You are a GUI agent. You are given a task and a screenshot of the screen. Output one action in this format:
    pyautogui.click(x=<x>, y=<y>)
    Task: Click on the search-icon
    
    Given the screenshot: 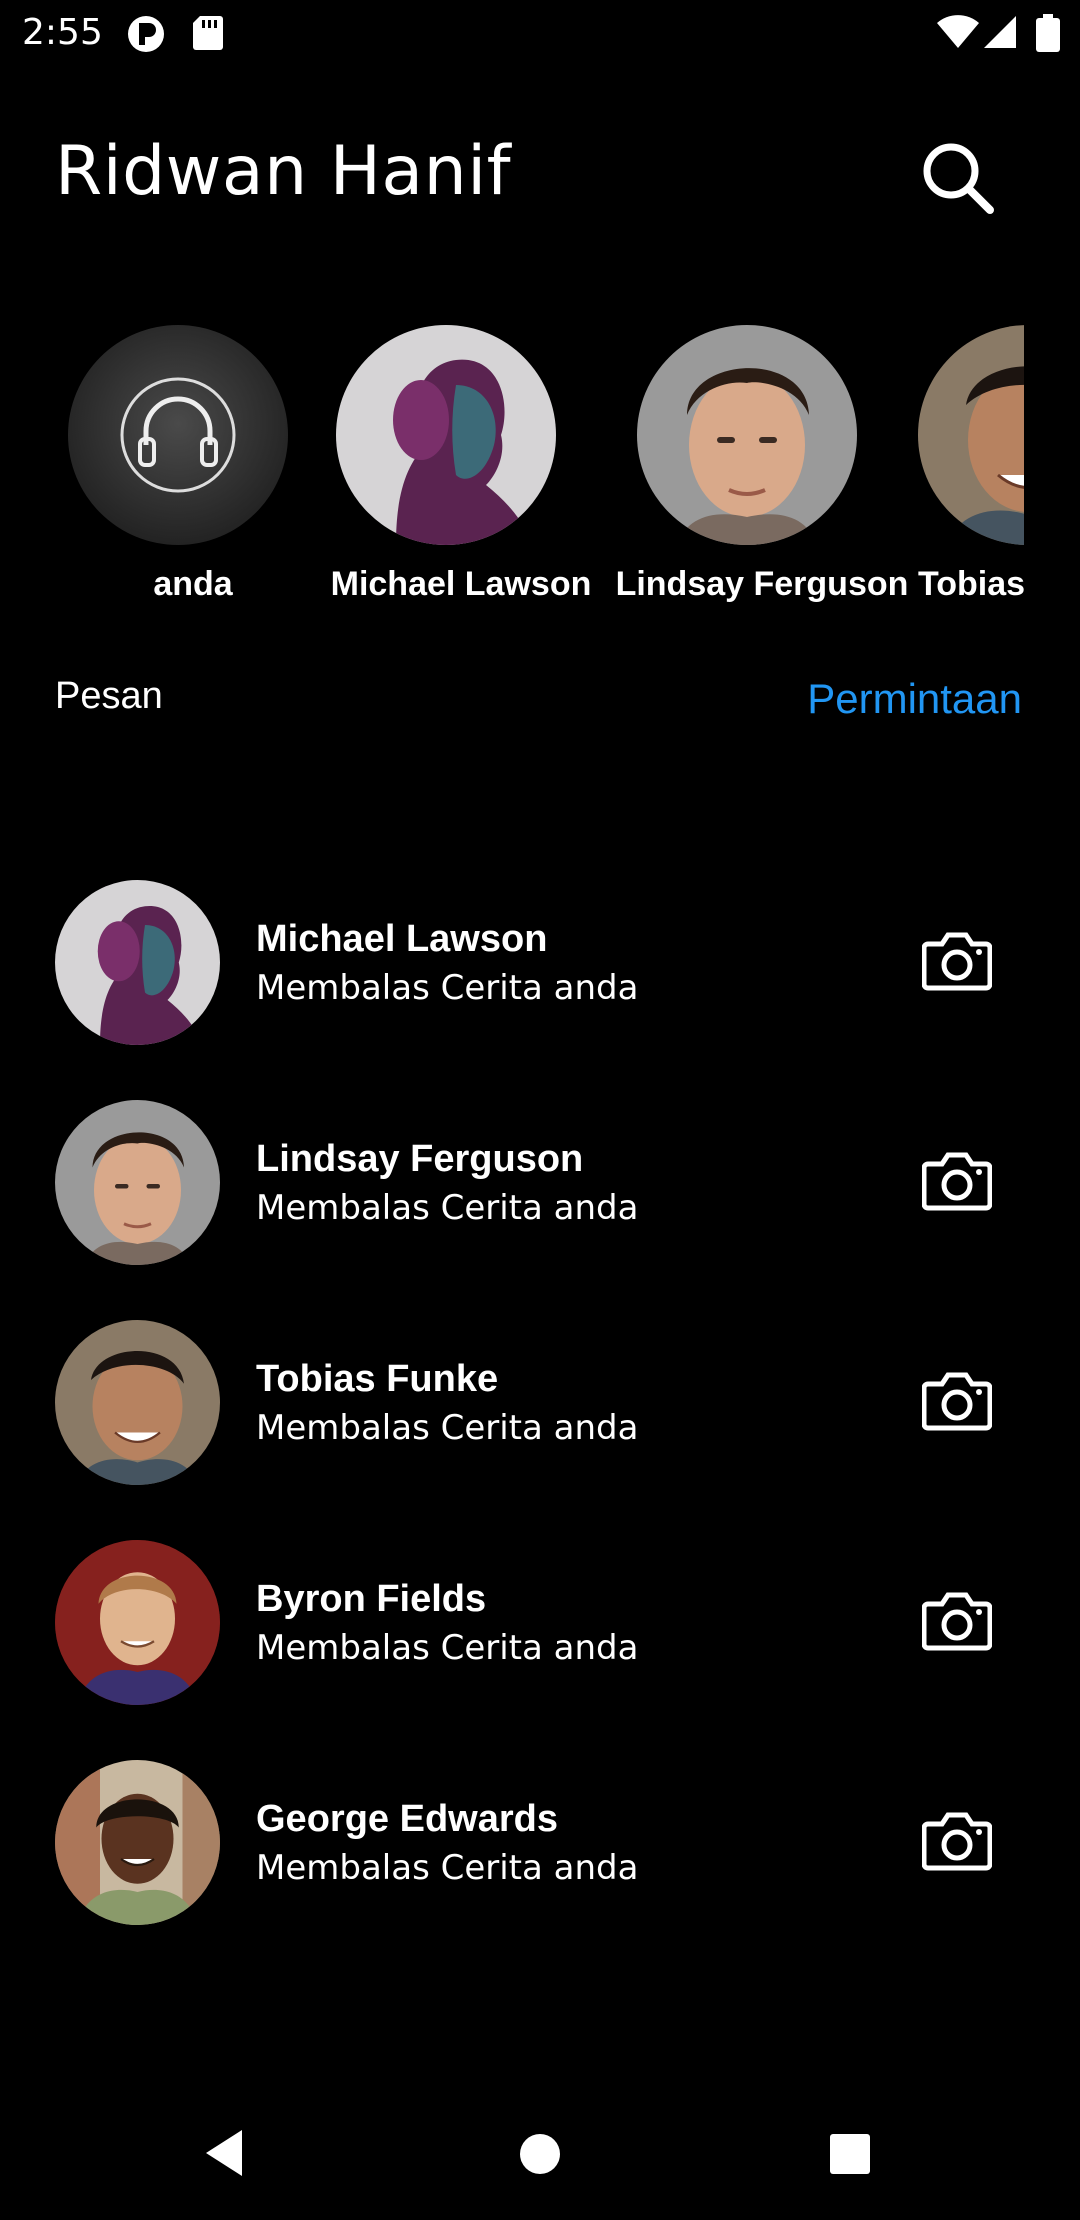 What is the action you would take?
    pyautogui.click(x=958, y=178)
    